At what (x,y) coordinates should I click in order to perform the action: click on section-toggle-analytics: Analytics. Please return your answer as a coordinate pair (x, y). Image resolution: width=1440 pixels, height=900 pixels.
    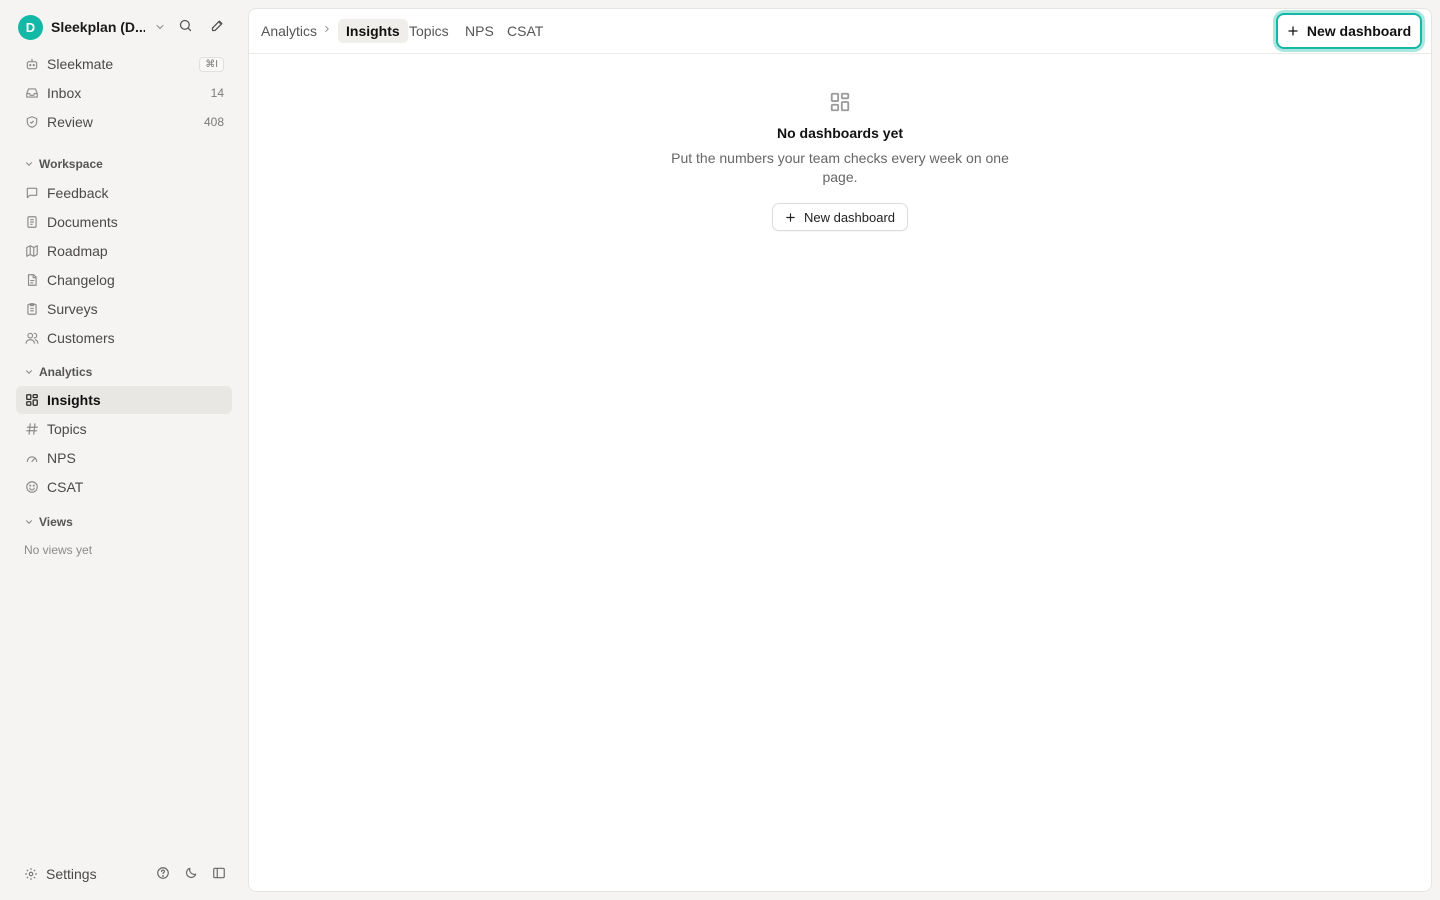
    Looking at the image, I should click on (58, 372).